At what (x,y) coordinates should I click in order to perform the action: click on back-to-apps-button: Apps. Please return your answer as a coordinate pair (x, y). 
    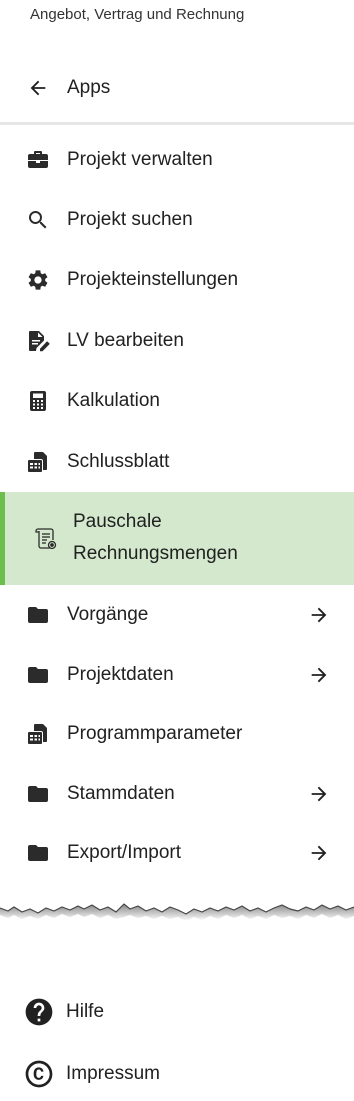
    Looking at the image, I should click on (177, 88).